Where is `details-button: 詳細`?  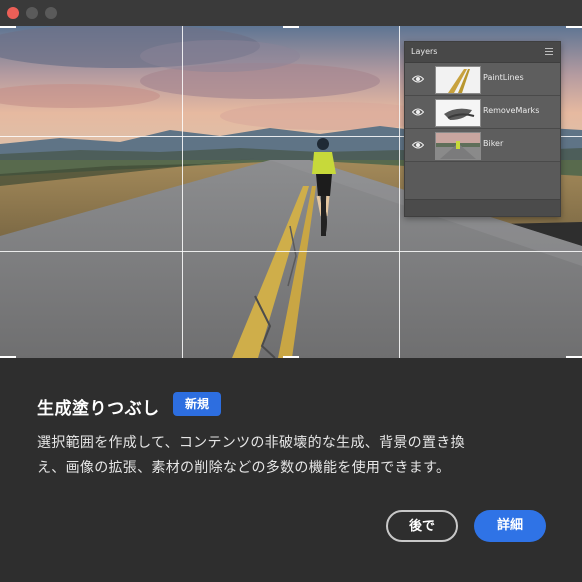
details-button: 詳細 is located at coordinates (510, 526).